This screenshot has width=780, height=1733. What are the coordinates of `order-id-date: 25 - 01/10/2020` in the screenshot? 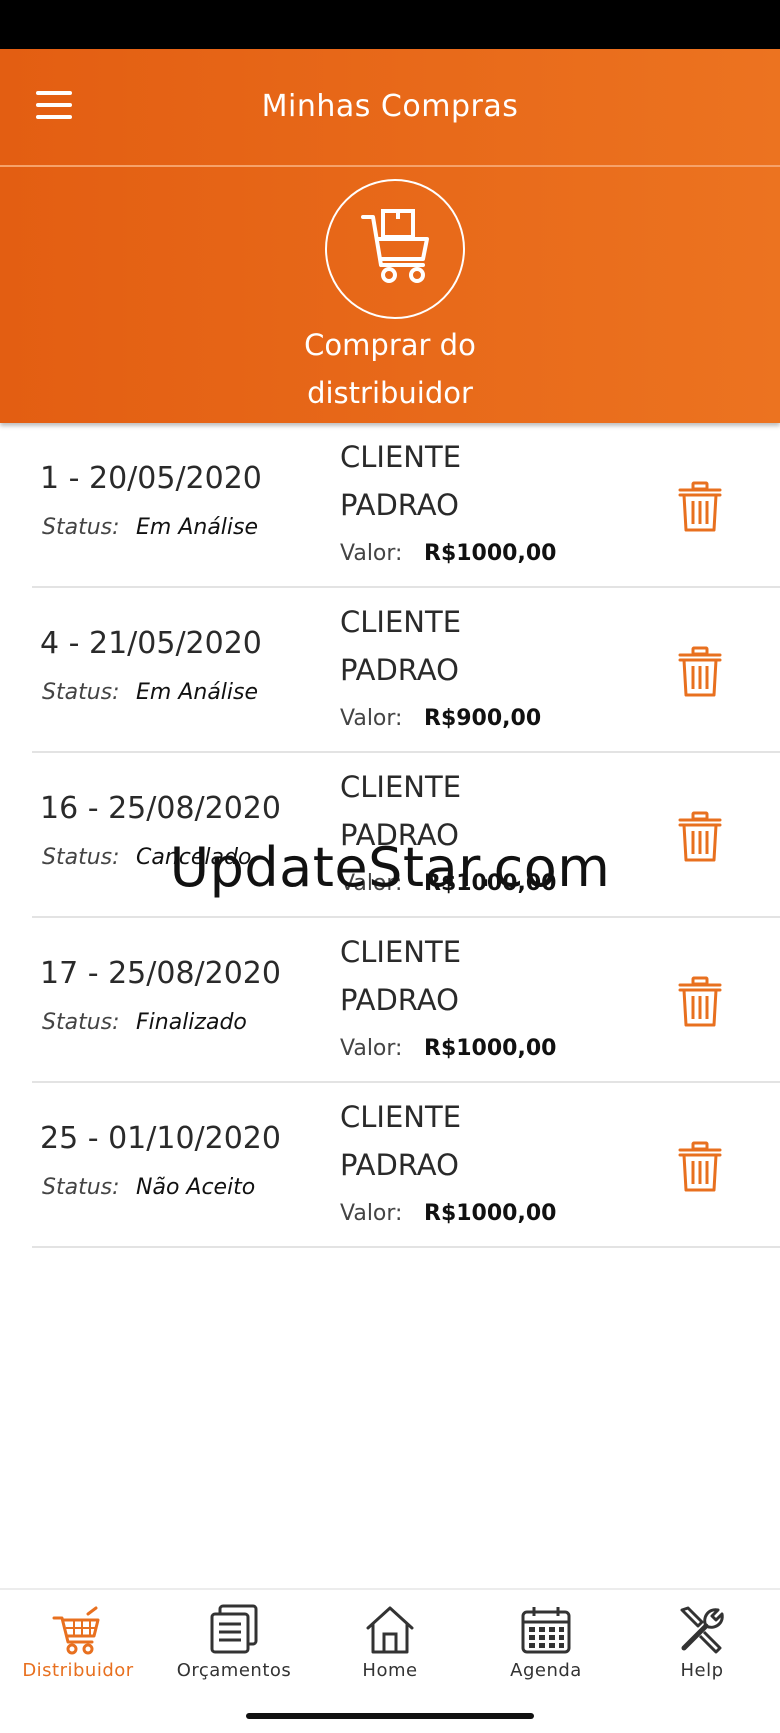 It's located at (160, 1138).